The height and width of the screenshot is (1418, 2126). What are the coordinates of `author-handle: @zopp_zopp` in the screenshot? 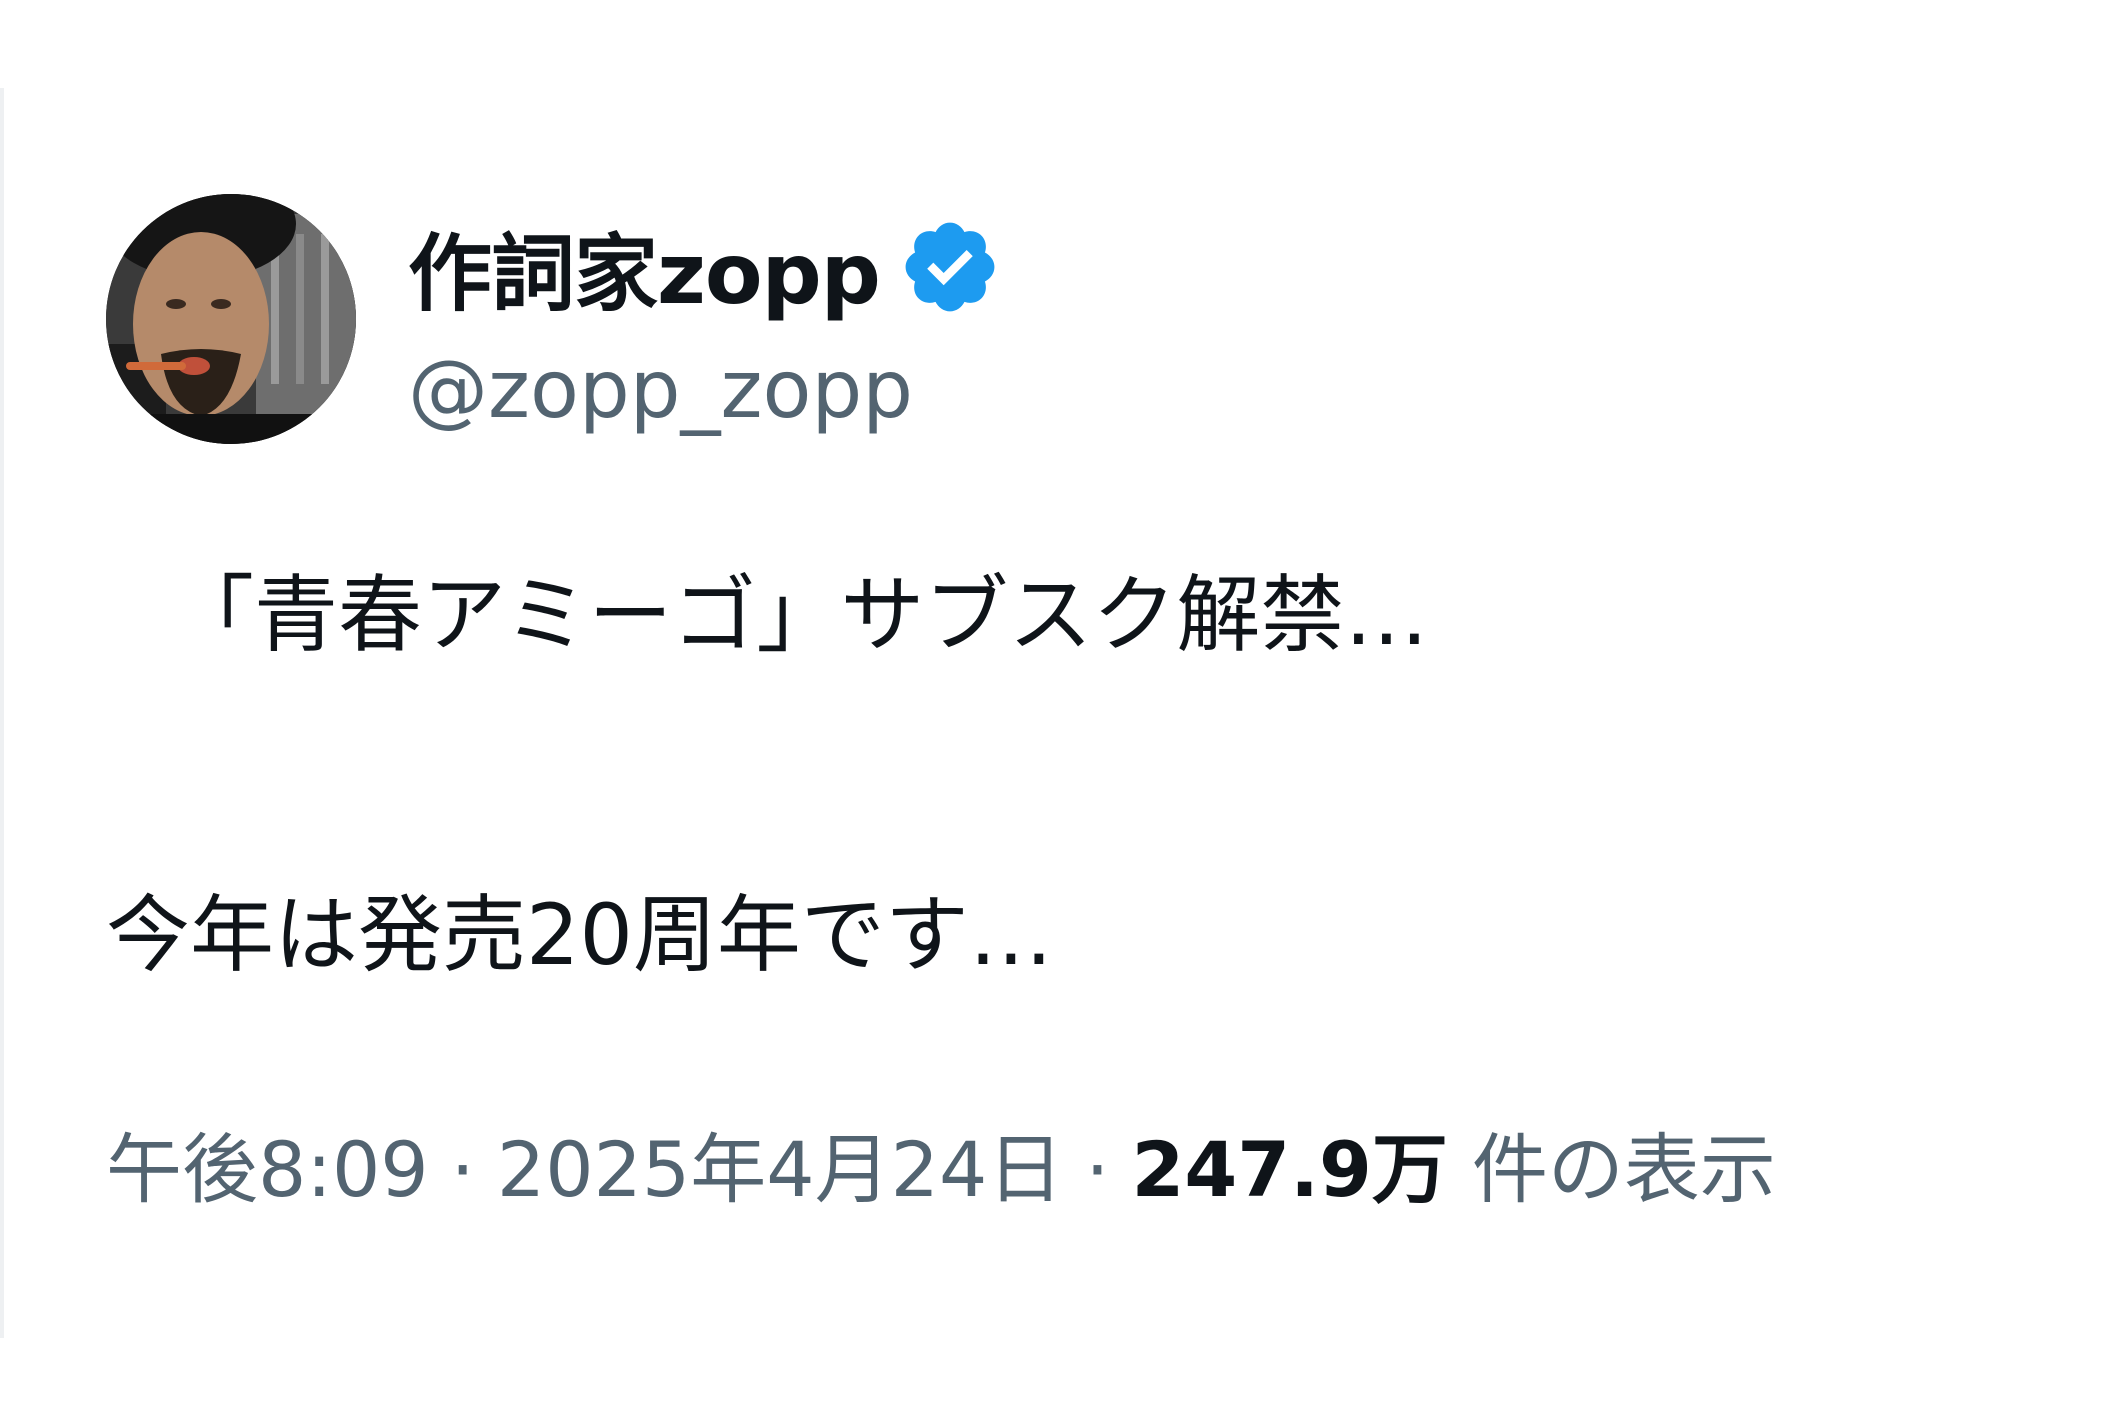 It's located at (660, 390).